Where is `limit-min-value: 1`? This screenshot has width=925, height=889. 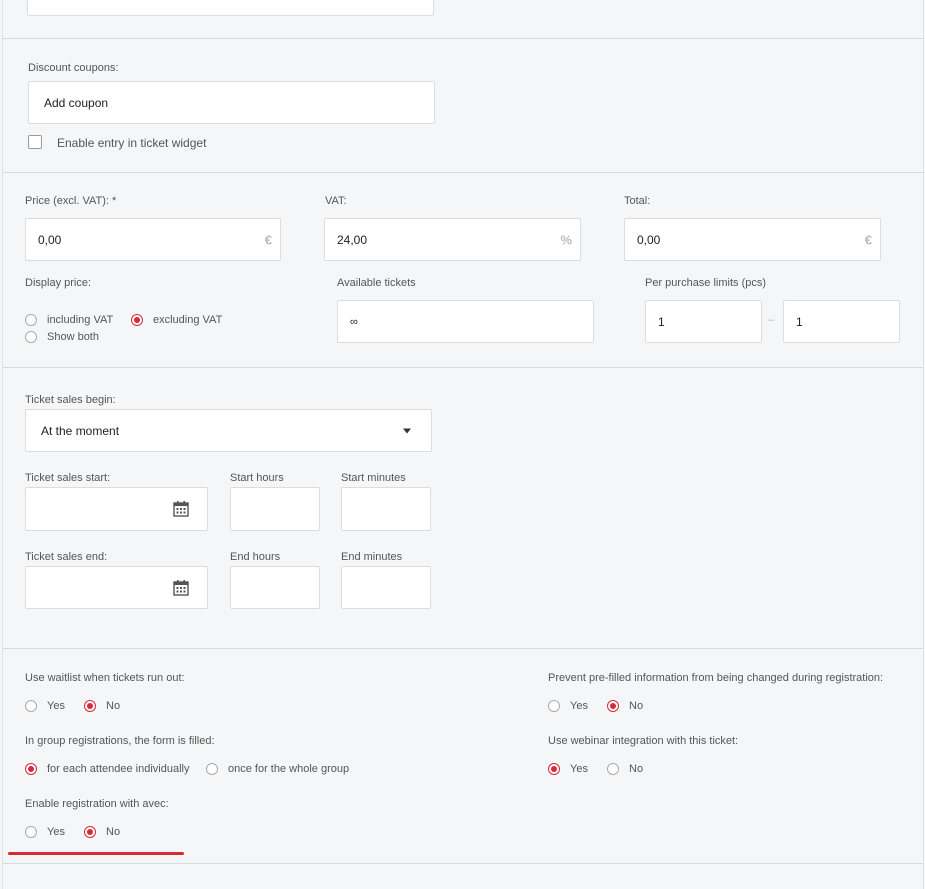
limit-min-value: 1 is located at coordinates (661, 321).